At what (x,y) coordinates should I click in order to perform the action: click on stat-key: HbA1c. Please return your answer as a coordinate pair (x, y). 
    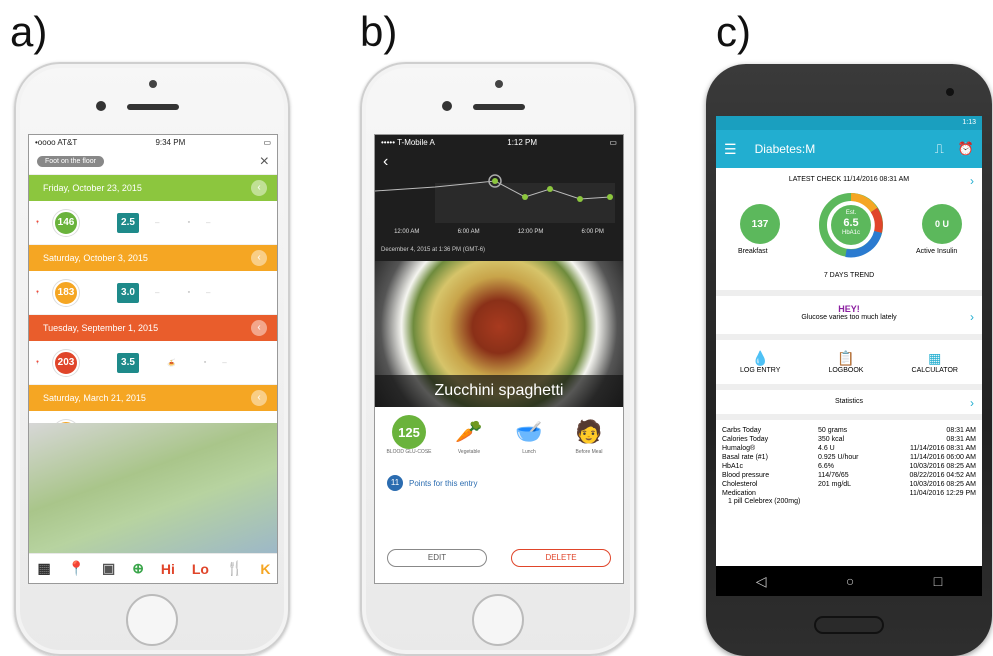
    Looking at the image, I should click on (733, 466).